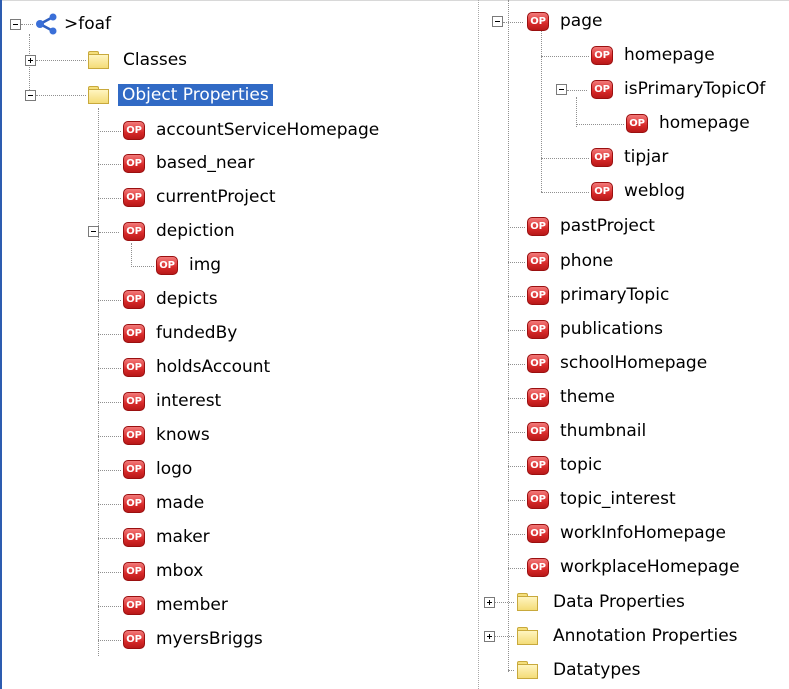  What do you see at coordinates (1, 344) in the screenshot?
I see `left-border` at bounding box center [1, 344].